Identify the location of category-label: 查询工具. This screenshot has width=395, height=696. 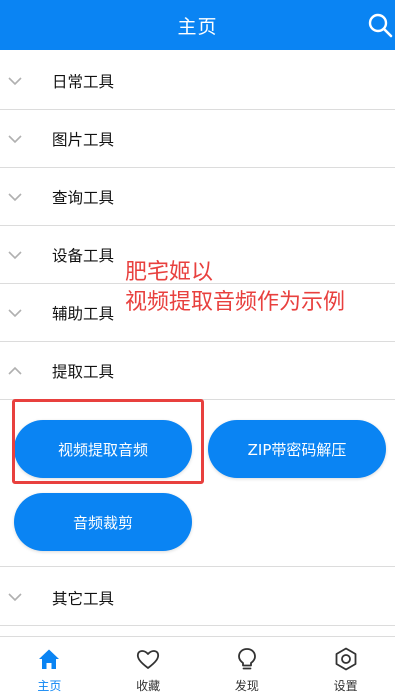
(83, 197).